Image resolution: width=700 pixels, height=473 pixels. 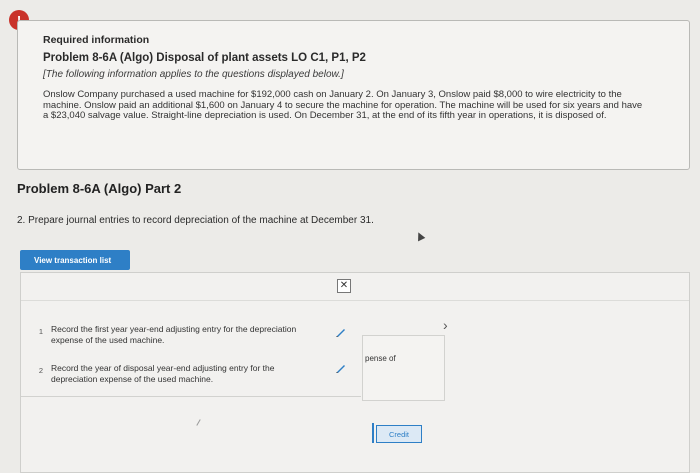 I want to click on panel-header, so click(x=355, y=287).